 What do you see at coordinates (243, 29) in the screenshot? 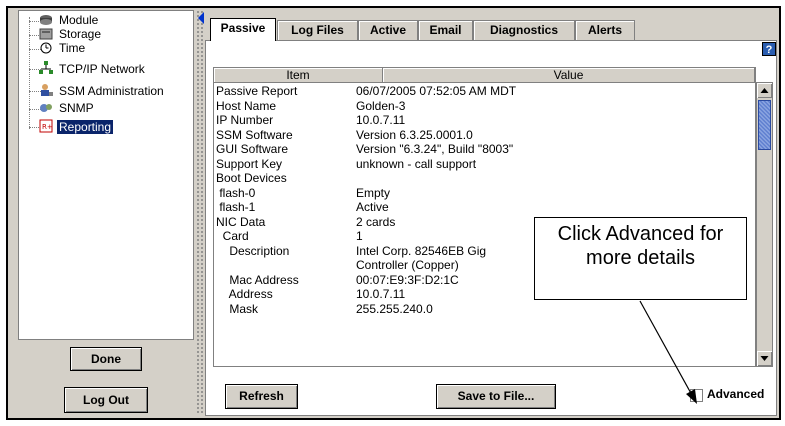
I see `tab-passive: Passive` at bounding box center [243, 29].